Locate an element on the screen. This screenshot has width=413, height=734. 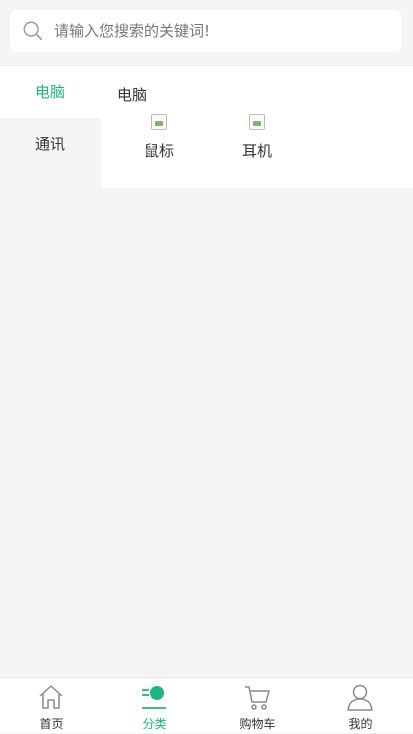
tab-home: 首页 is located at coordinates (51, 706).